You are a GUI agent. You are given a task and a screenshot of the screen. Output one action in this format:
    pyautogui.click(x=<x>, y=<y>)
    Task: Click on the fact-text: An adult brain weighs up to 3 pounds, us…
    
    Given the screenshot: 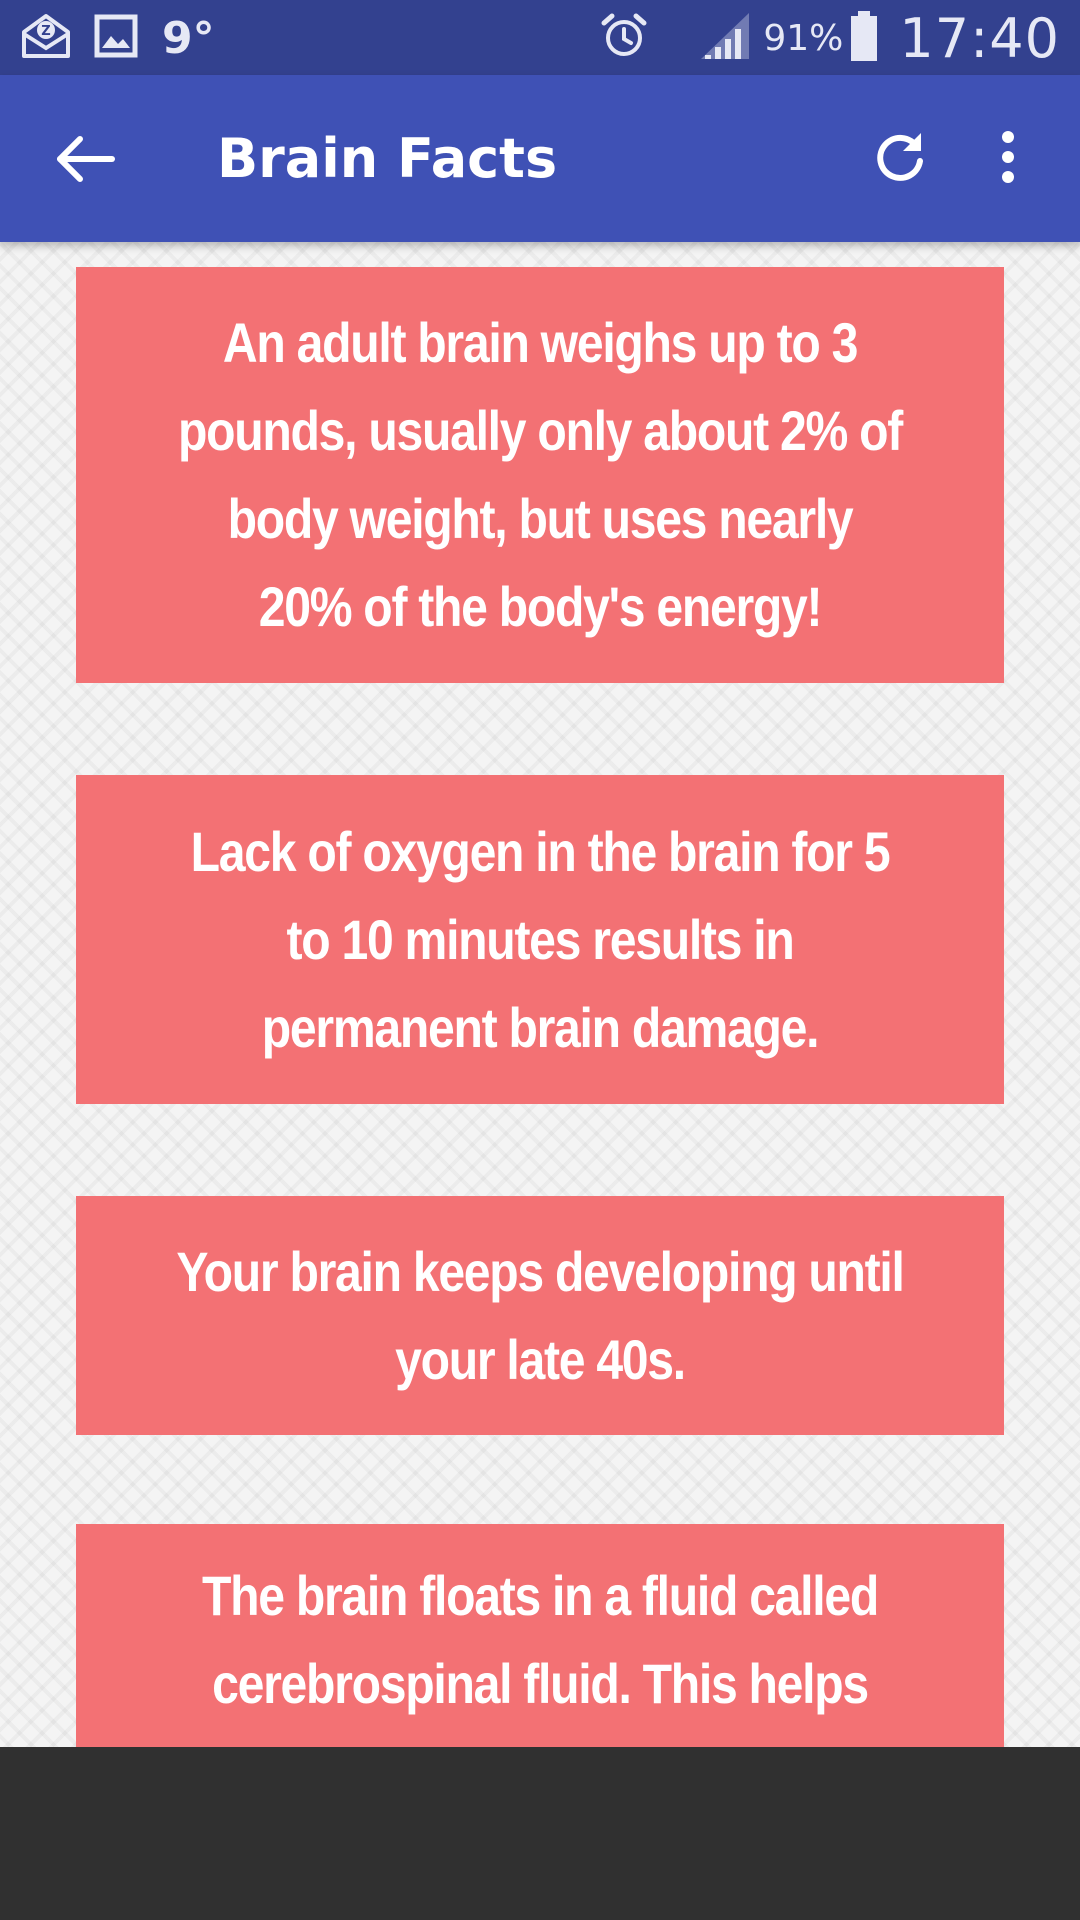 What is the action you would take?
    pyautogui.click(x=540, y=474)
    